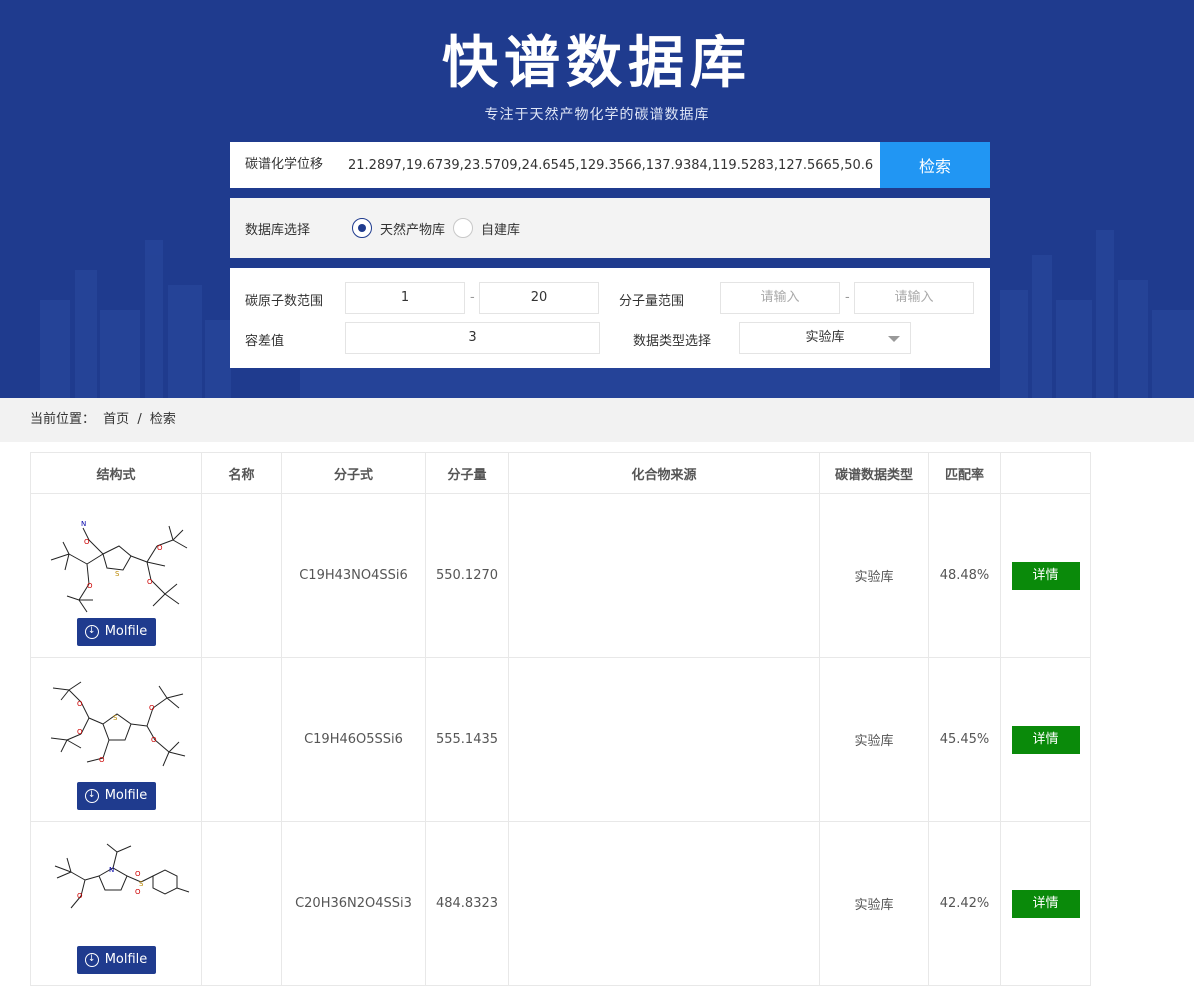 The image size is (1194, 986). Describe the element at coordinates (353, 575) in the screenshot. I see `cell-formula: C19H43NO4SSi6` at that location.